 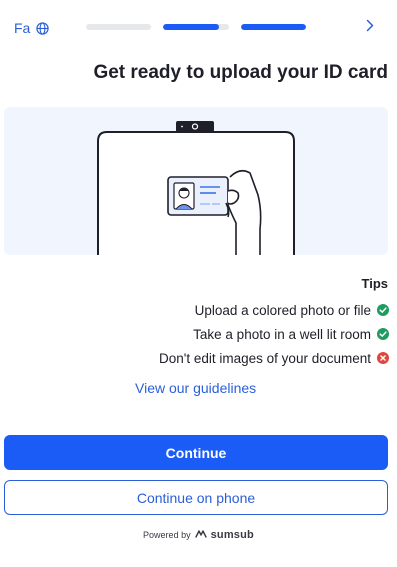 I want to click on tip-text: Take a photo in a well lit room, so click(x=282, y=334).